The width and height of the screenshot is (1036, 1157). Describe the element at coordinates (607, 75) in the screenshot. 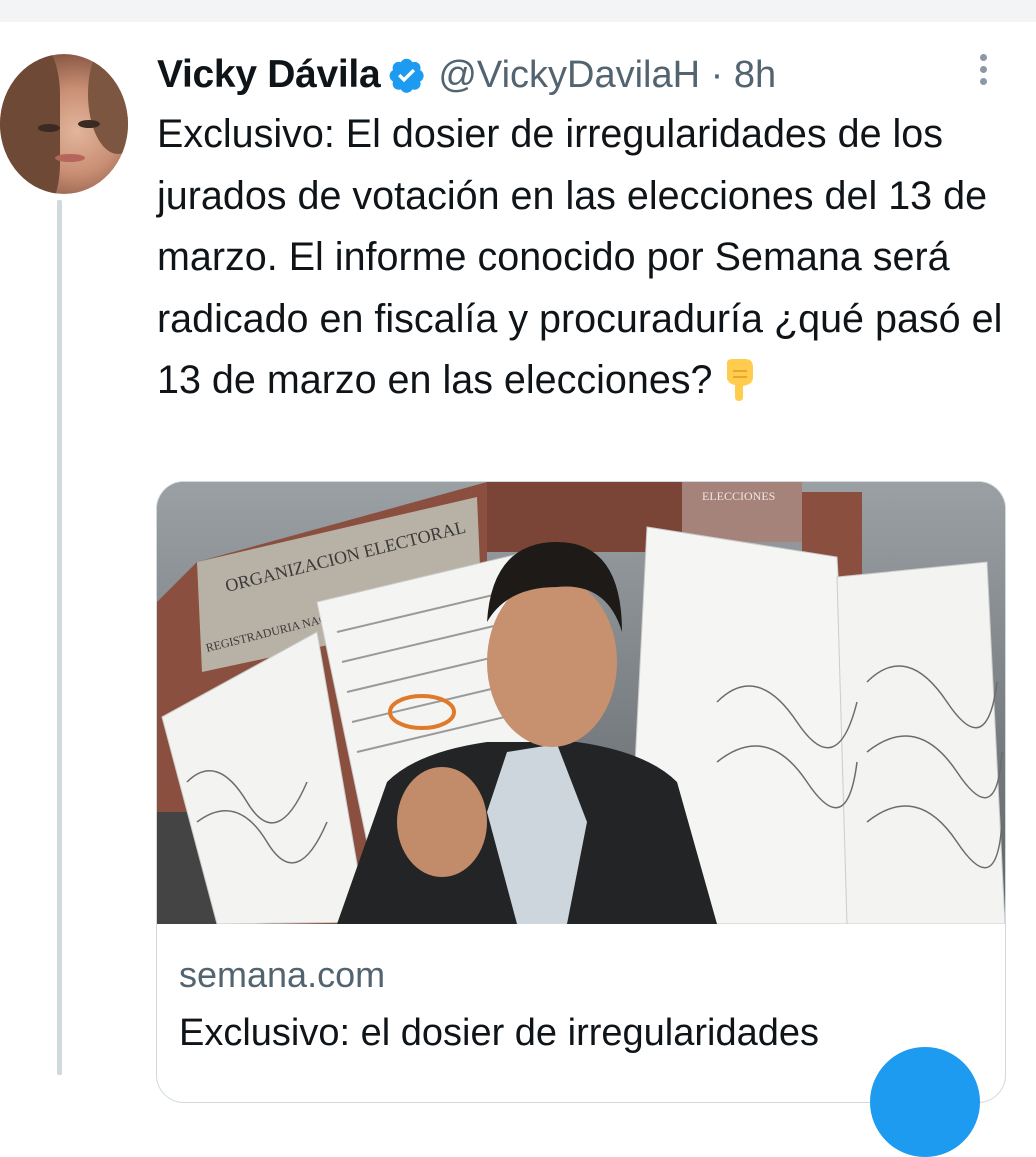

I see `handle-and-time: @VickyDavilaH · 8h` at that location.